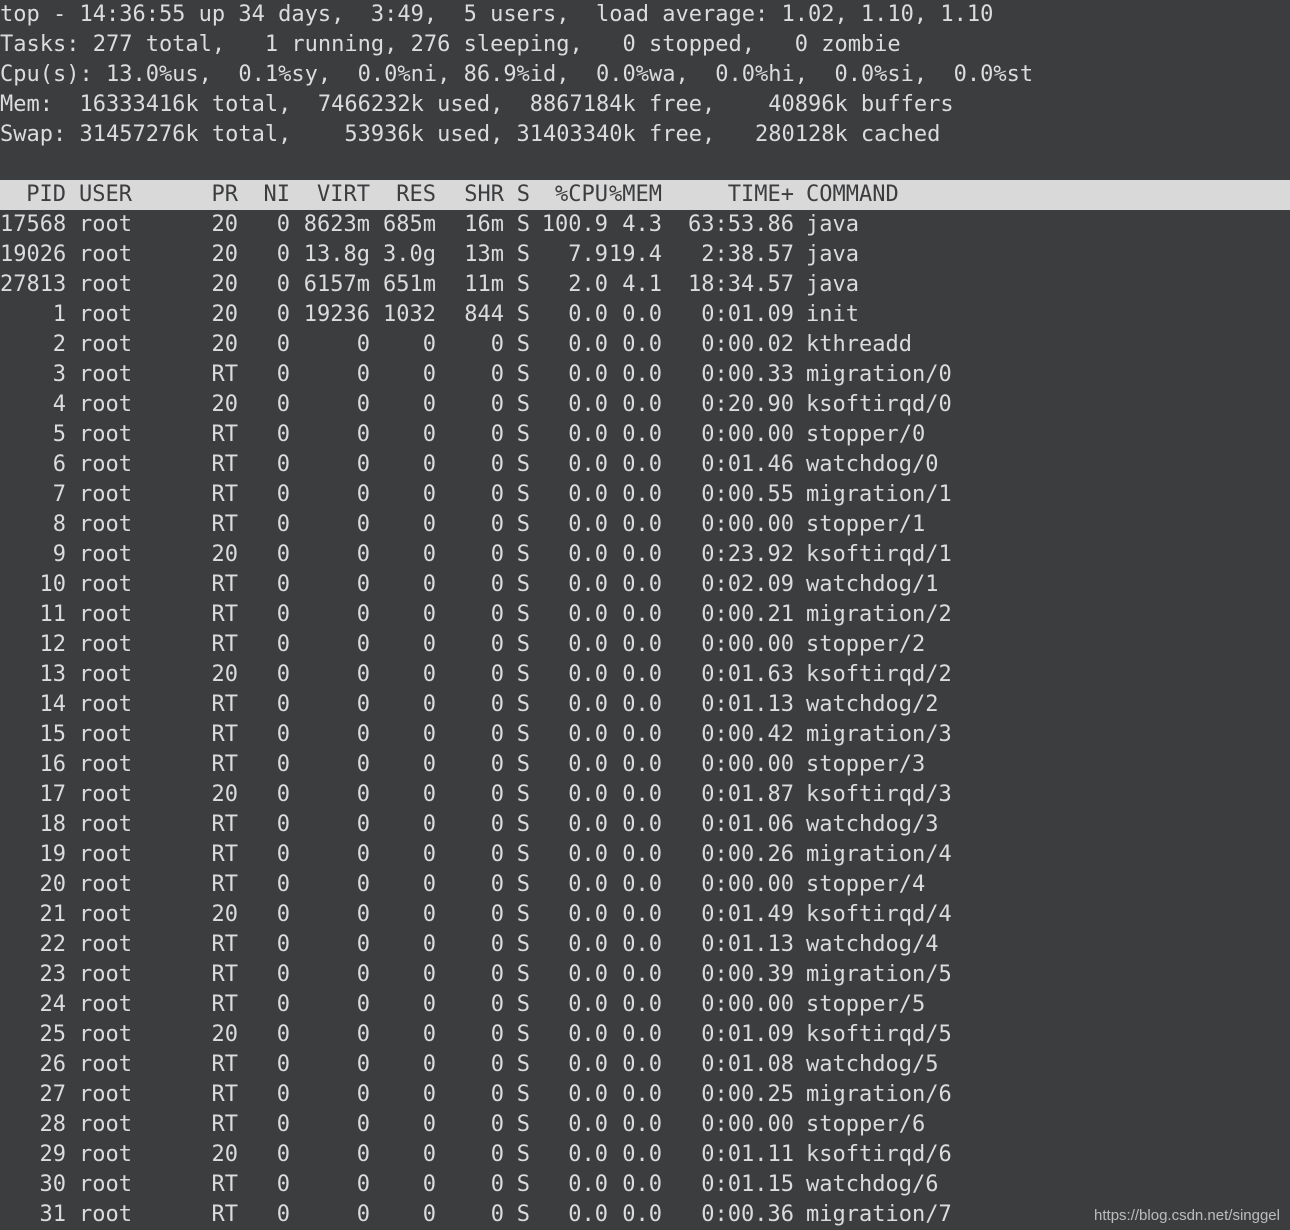  I want to click on process-time: 0:01.11, so click(747, 1154).